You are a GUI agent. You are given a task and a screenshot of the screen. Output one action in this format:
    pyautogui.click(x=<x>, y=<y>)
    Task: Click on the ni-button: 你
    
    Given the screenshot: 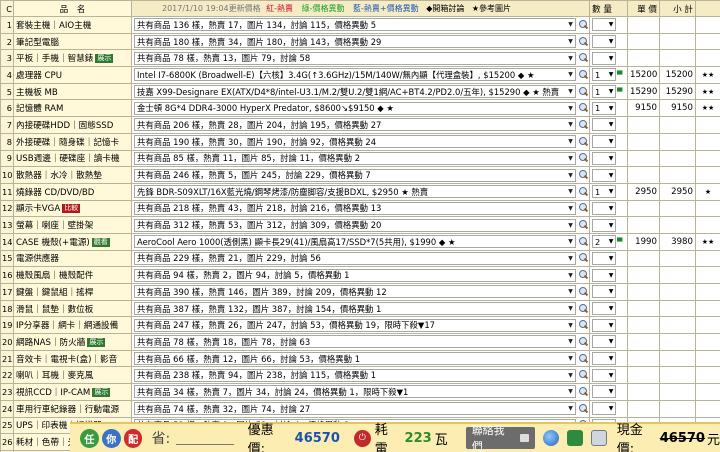 What is the action you would take?
    pyautogui.click(x=111, y=438)
    